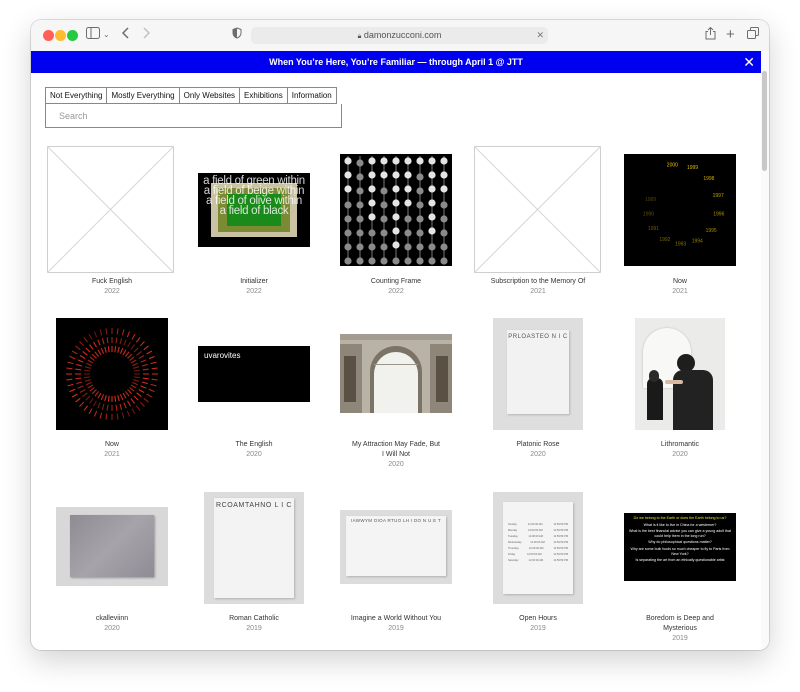 This screenshot has height=692, width=800. Describe the element at coordinates (93, 35) in the screenshot. I see `sidebar-toggle-icon` at that location.